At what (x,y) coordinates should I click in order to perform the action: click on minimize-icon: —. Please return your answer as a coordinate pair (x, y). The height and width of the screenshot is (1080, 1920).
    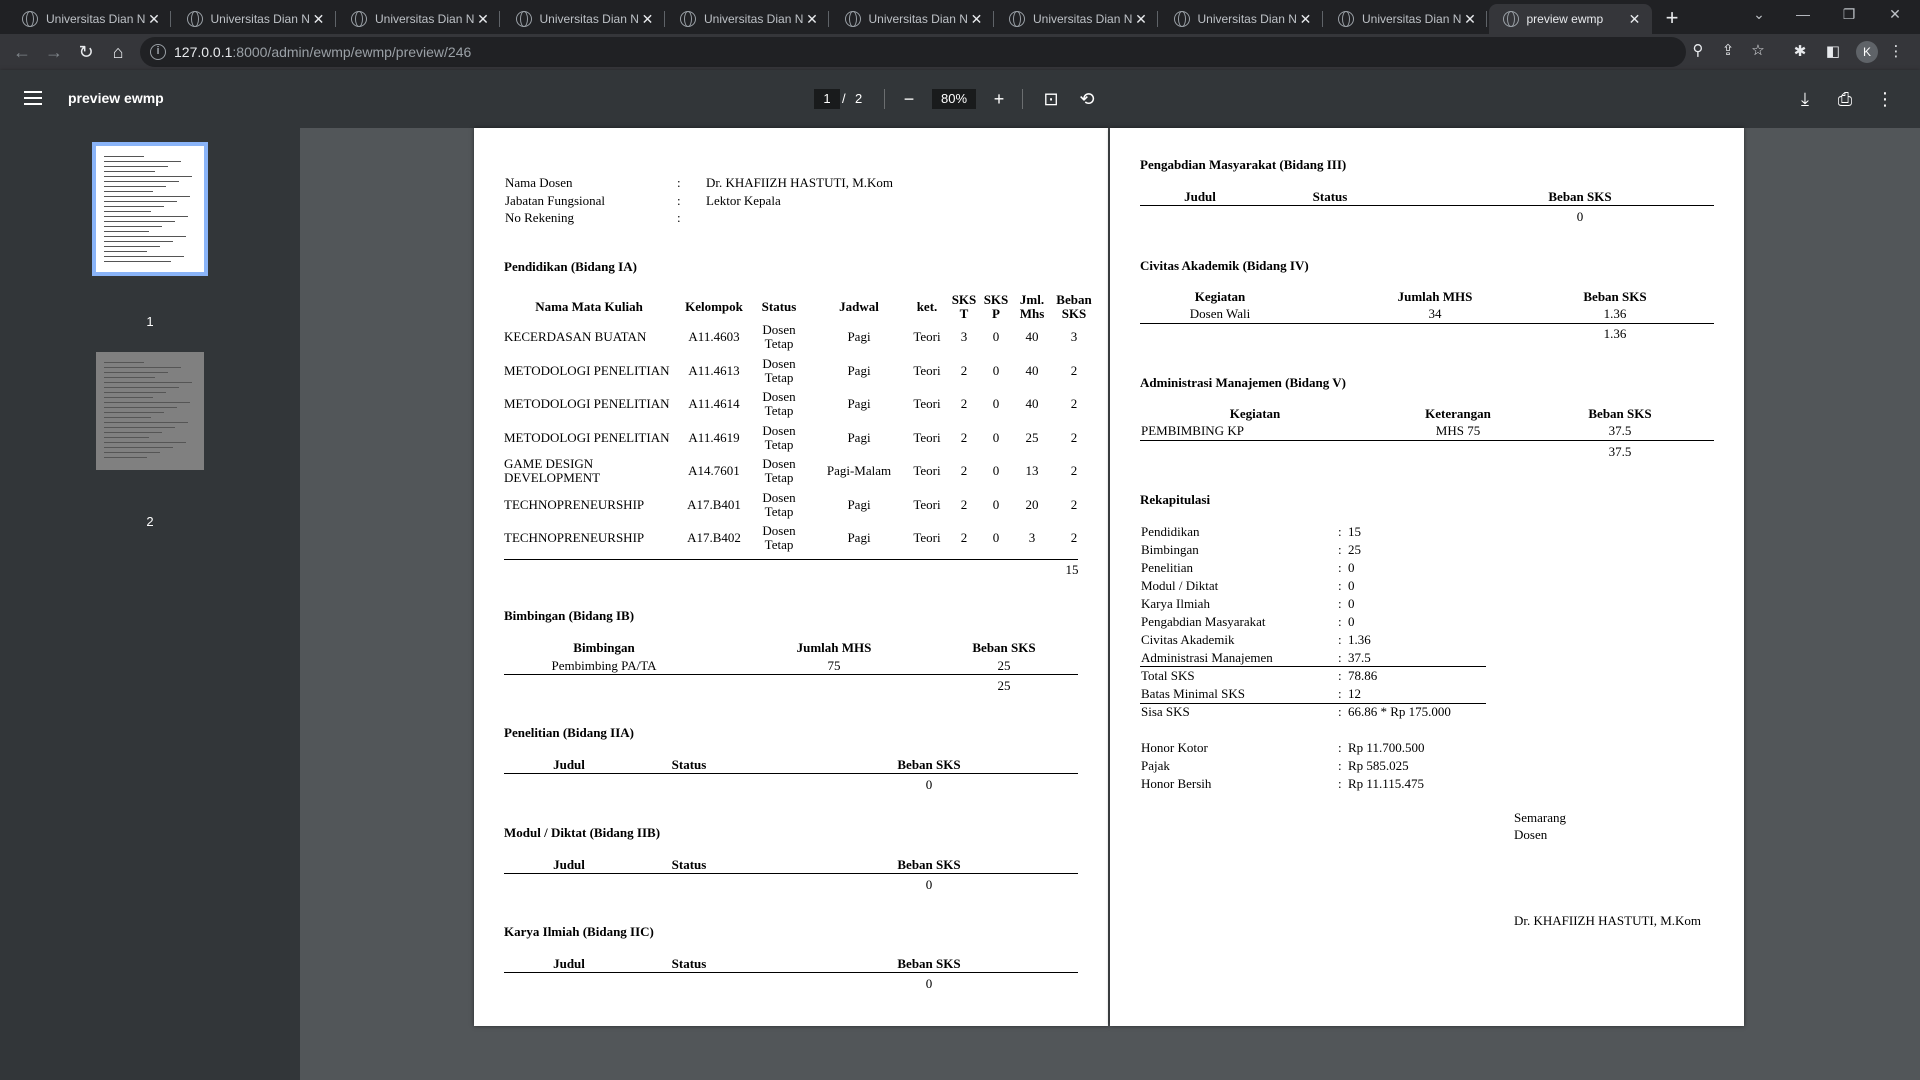
    Looking at the image, I should click on (1803, 15).